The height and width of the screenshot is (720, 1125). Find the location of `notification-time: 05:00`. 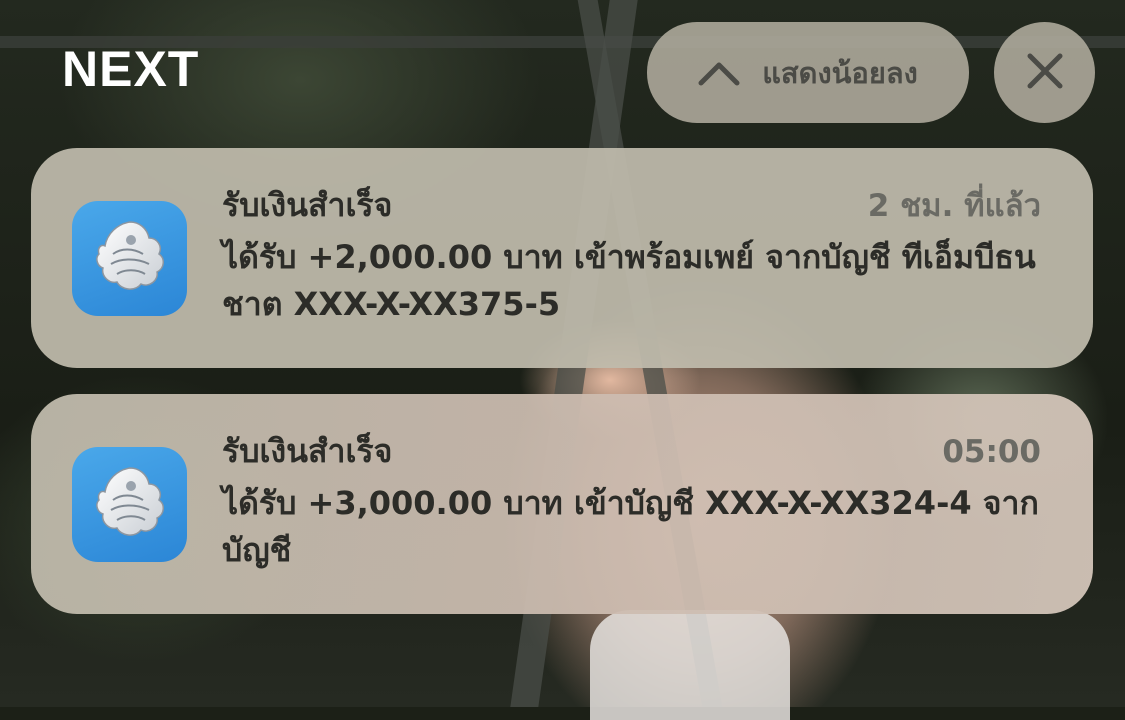

notification-time: 05:00 is located at coordinates (991, 452).